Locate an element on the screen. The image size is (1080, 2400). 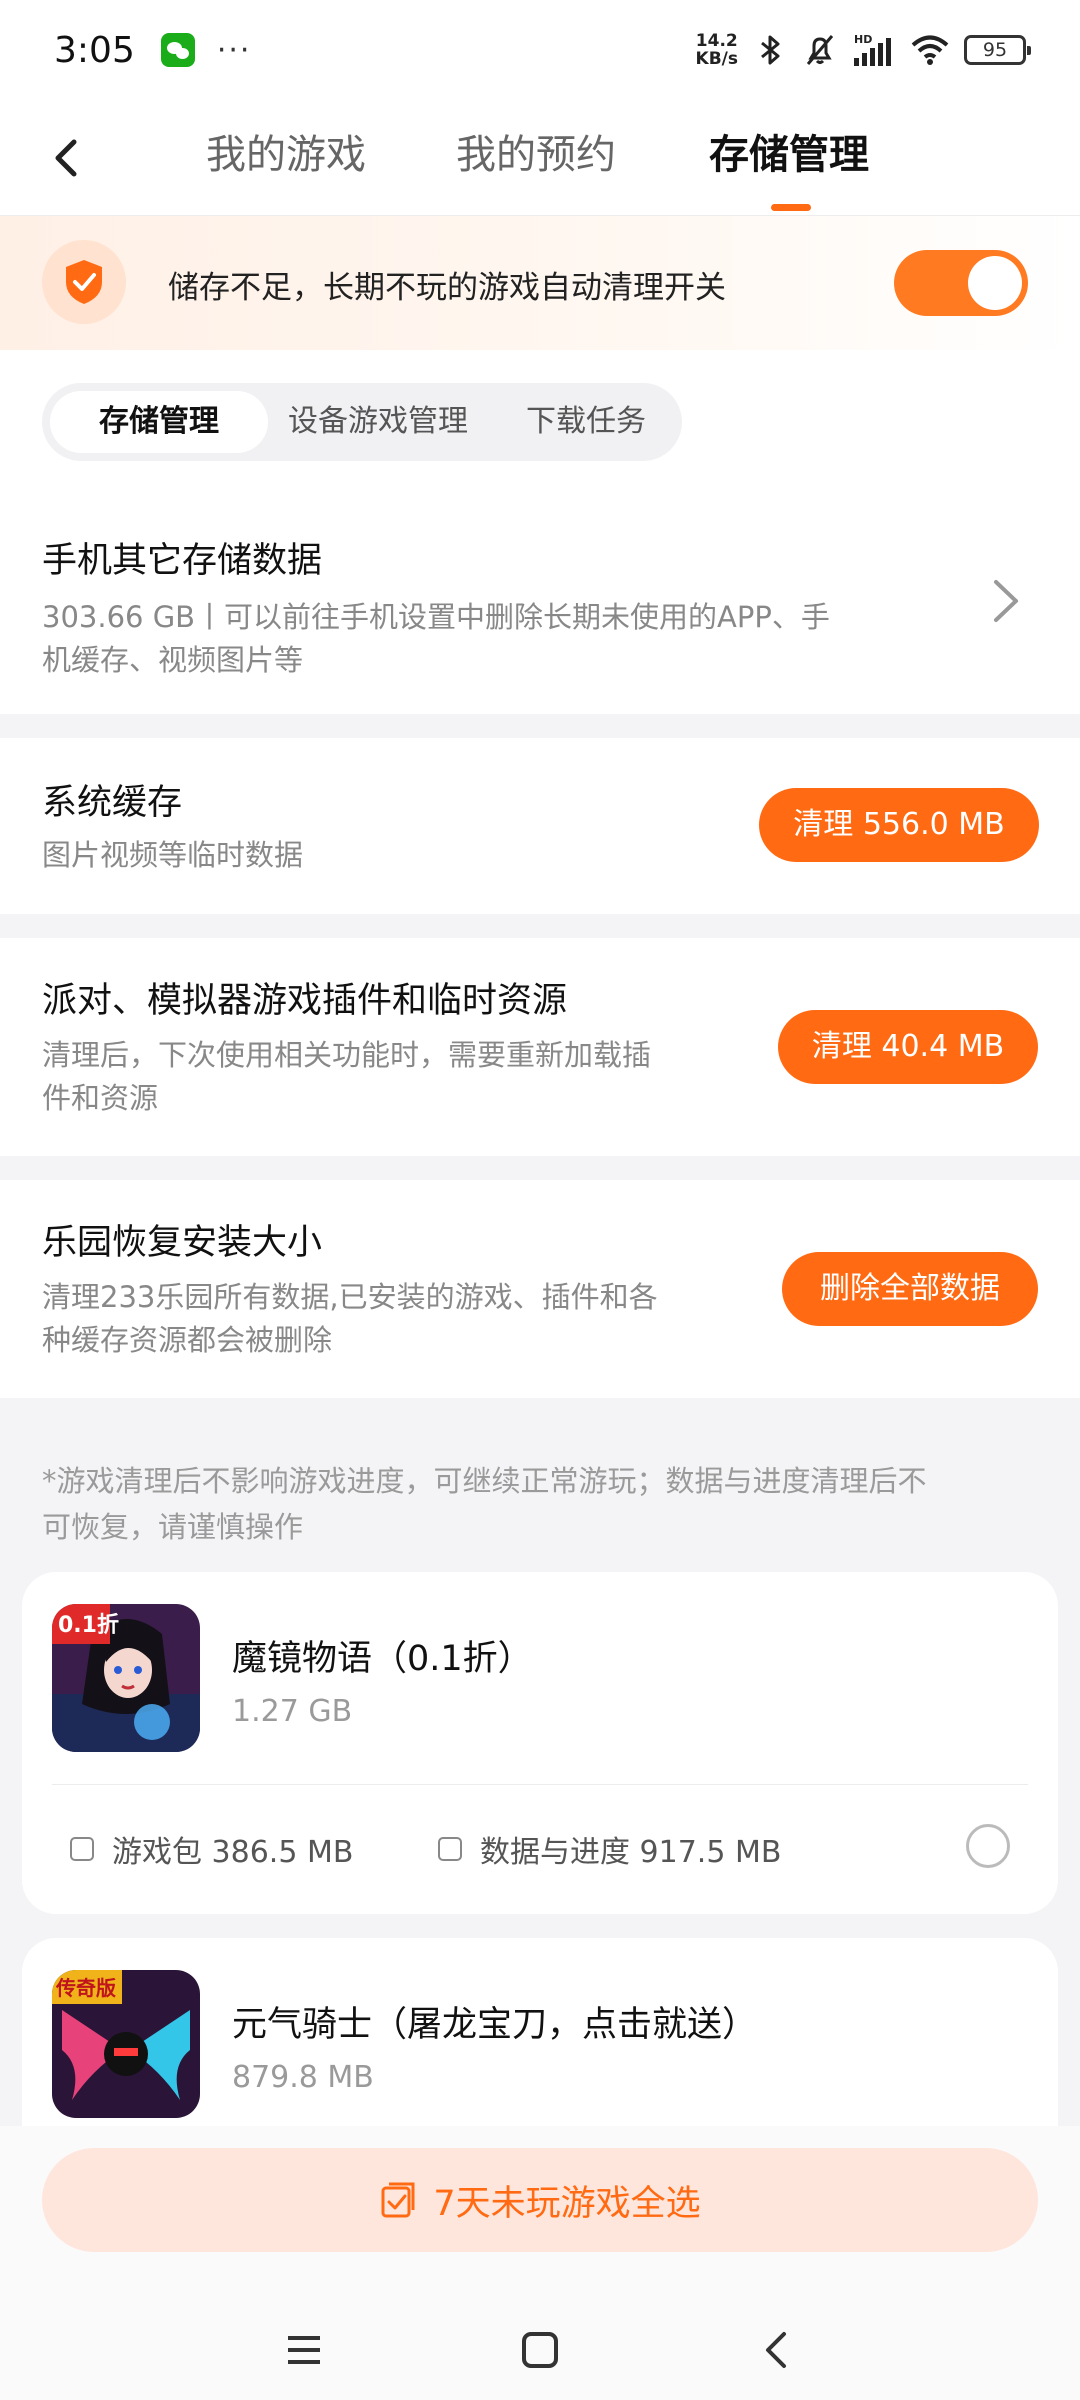
system-cache-title: 系统缓存 is located at coordinates (112, 803).